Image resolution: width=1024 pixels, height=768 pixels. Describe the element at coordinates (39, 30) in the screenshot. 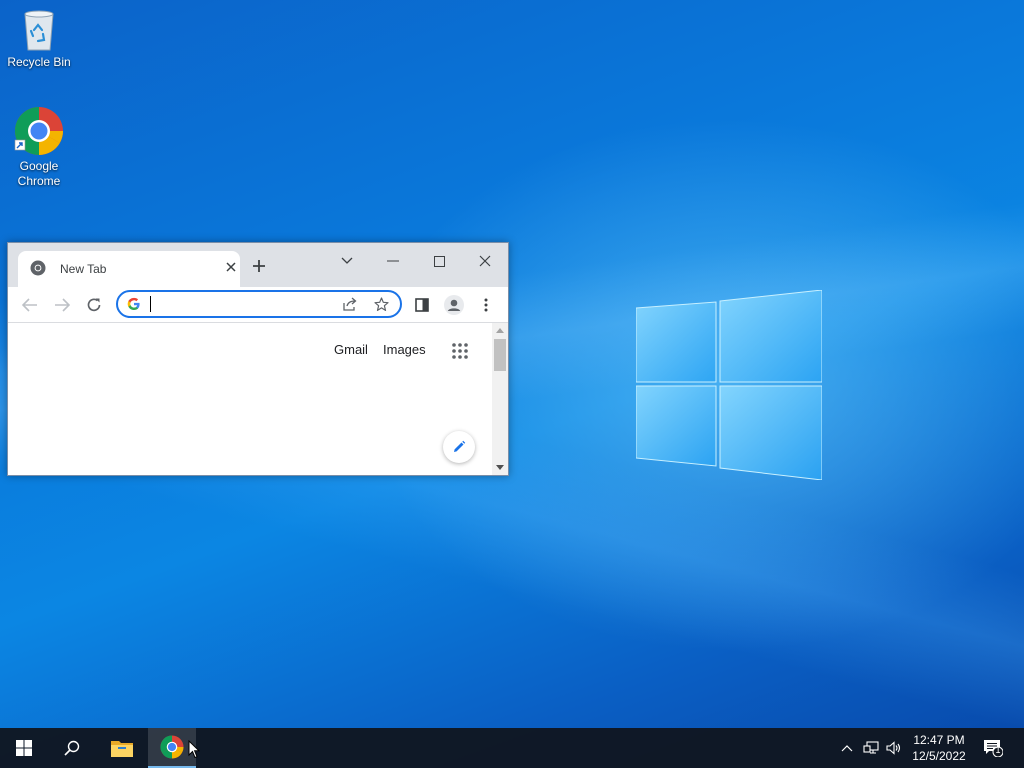

I see `recycle-bin-icon` at that location.